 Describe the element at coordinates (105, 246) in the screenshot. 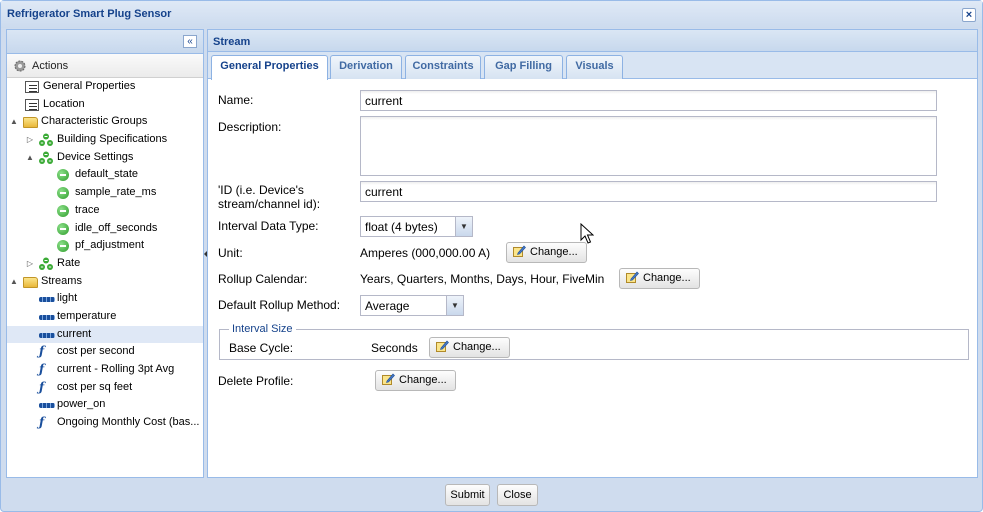

I see `tree-item: pf_adjustment` at that location.